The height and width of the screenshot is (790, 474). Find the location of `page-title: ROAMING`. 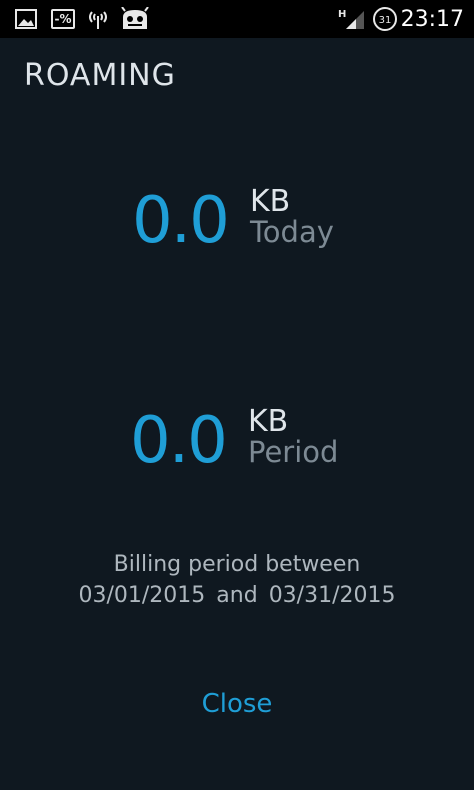

page-title: ROAMING is located at coordinates (100, 75).